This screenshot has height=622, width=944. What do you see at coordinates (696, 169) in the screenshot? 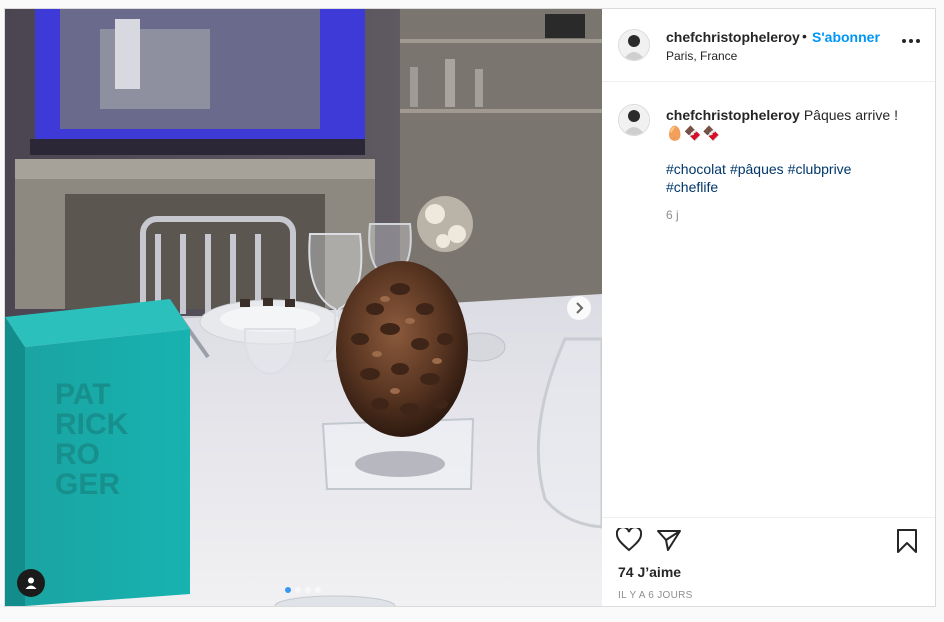
I see `hashtag-link: #chocolat` at bounding box center [696, 169].